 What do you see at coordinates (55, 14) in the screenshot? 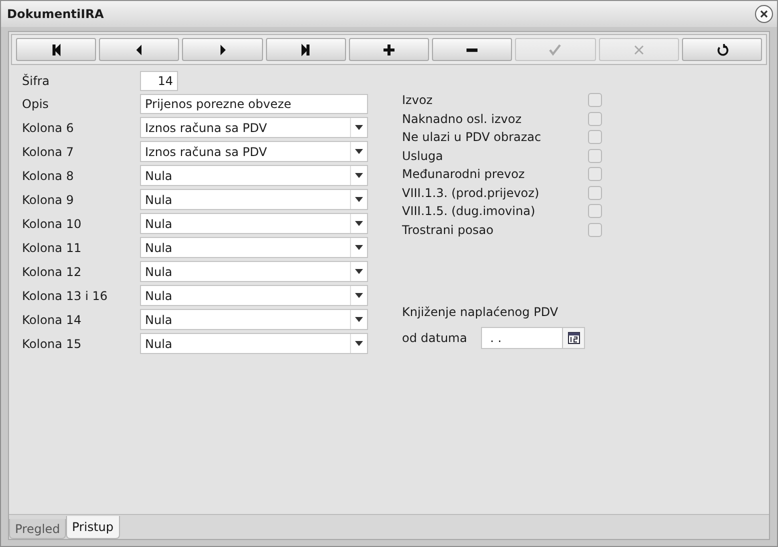
I see `window-title: DokumentiIRA` at bounding box center [55, 14].